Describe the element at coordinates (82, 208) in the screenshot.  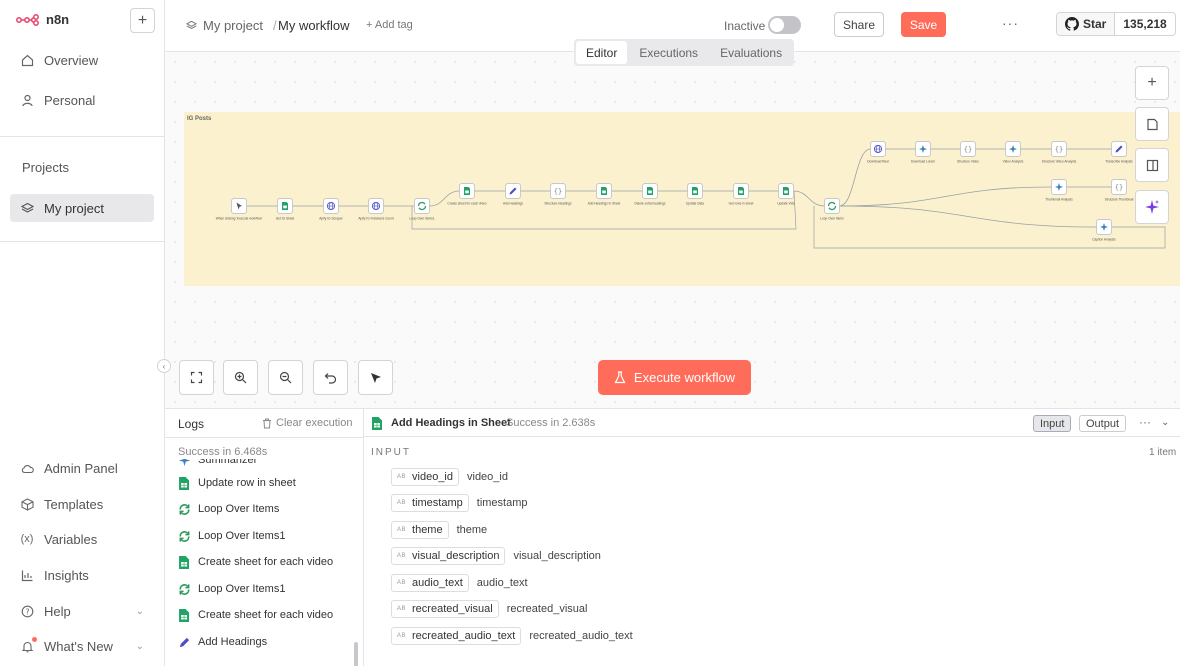
I see `sidebar-item-my-project: My project` at that location.